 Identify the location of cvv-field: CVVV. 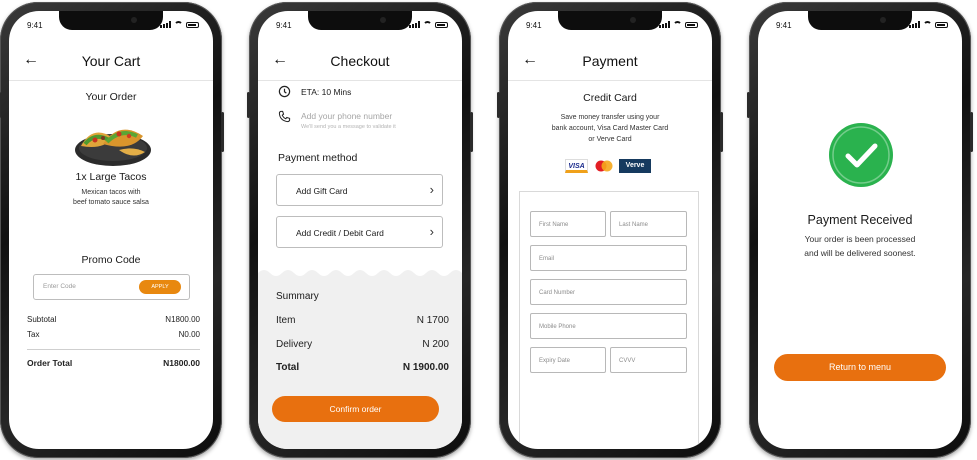
(648, 360).